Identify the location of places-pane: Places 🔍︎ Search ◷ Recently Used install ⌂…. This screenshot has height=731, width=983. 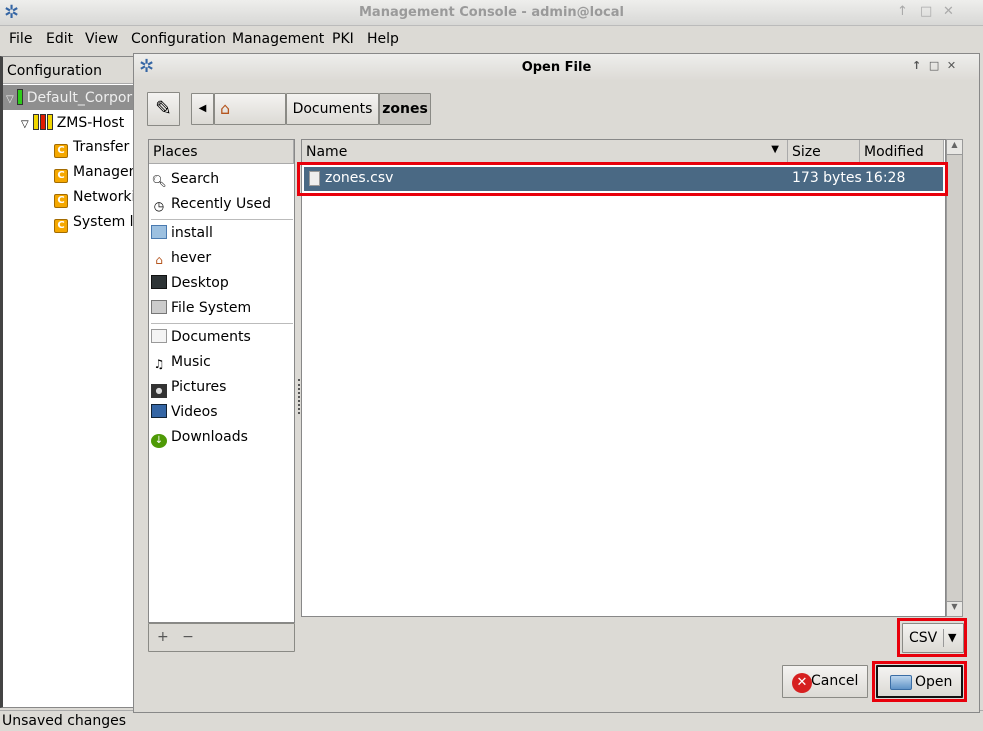
(221, 381).